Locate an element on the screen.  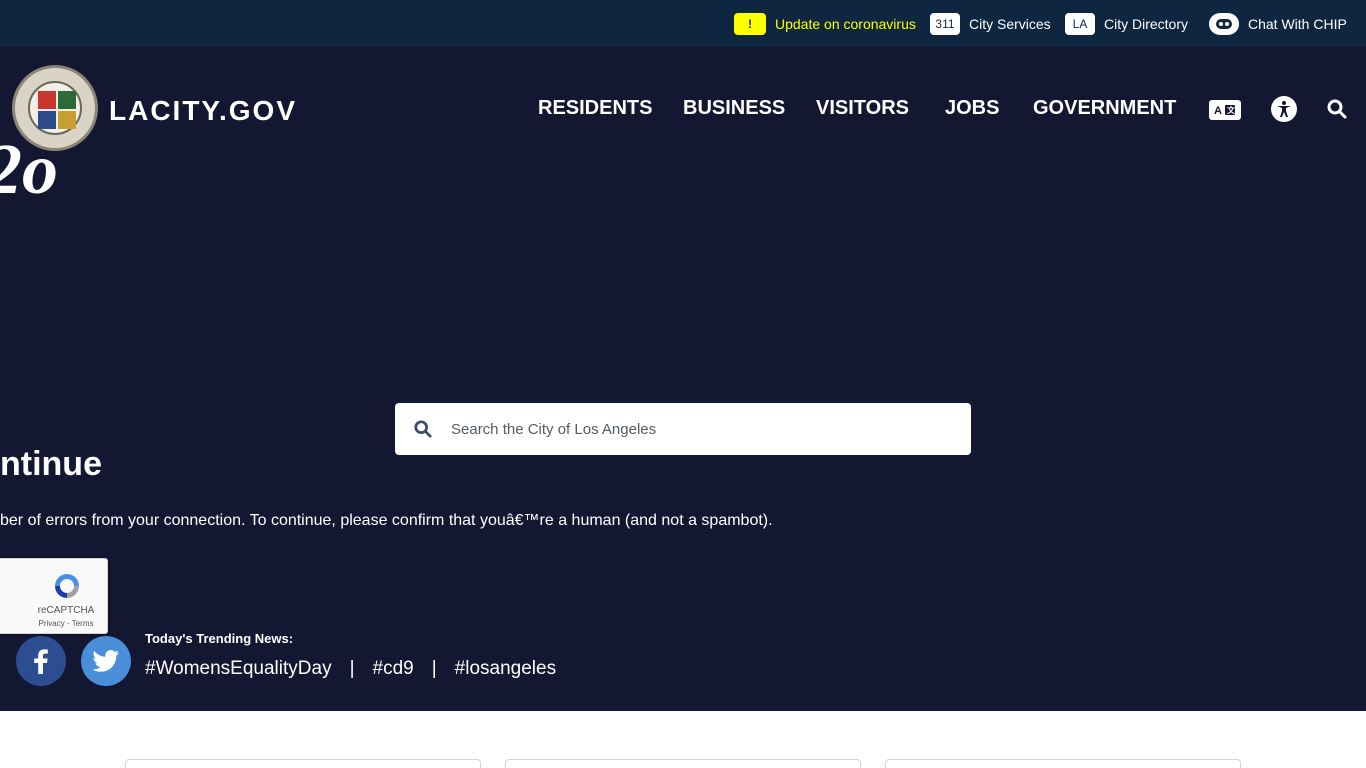
coronavirus-update-link: ! Update on coronavirus is located at coordinates (825, 24).